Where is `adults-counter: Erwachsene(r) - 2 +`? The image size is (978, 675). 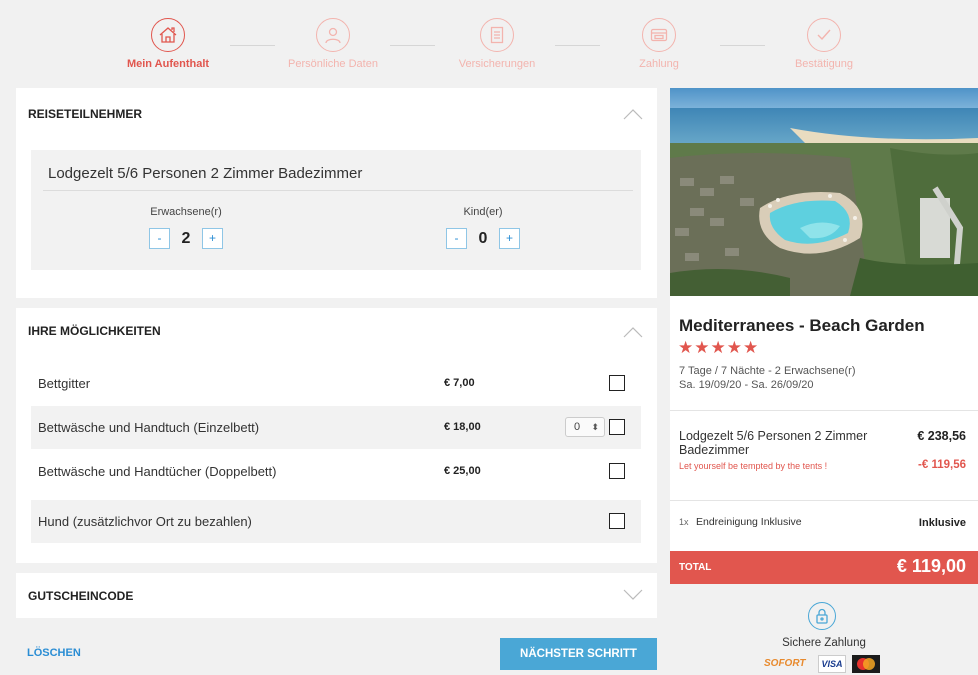 adults-counter: Erwachsene(r) - 2 + is located at coordinates (186, 227).